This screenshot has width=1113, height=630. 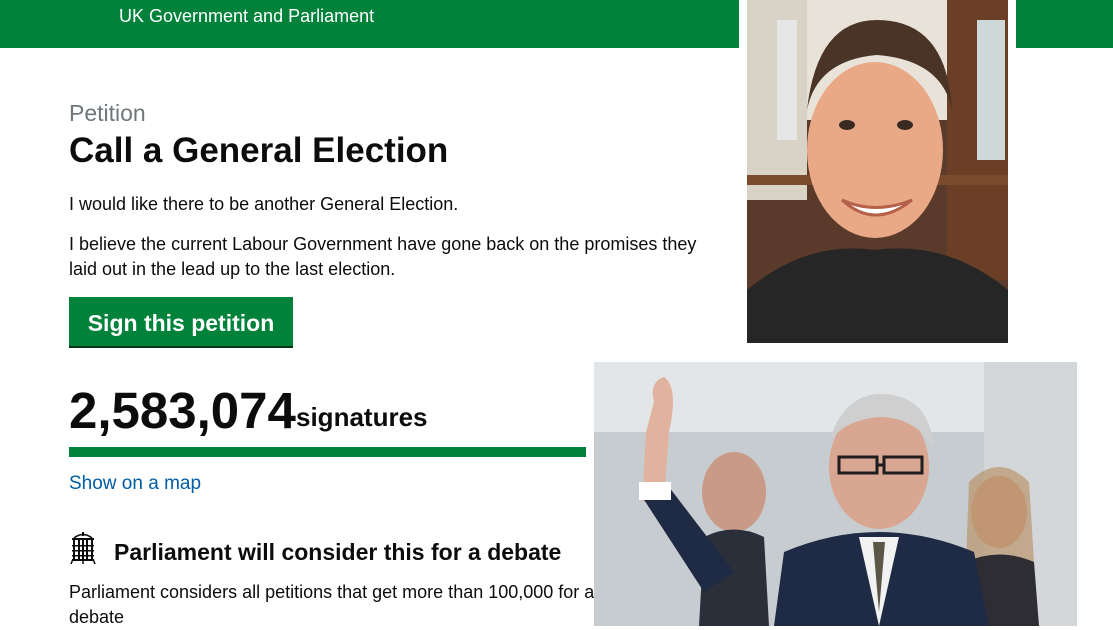 I want to click on signature-progress-fill, so click(x=327, y=452).